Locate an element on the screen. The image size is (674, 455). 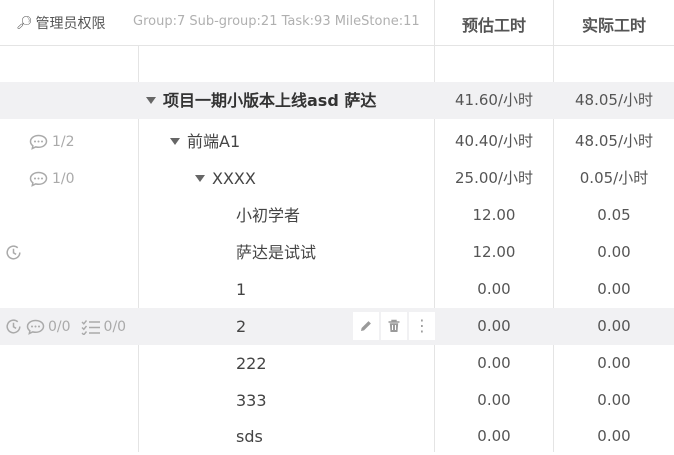
actual-hours: 0.05 is located at coordinates (614, 215).